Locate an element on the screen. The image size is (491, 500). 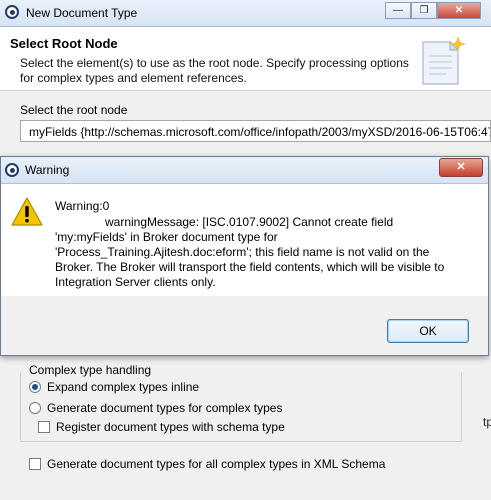
root-node-label: Select the root node is located at coordinates (74, 110).